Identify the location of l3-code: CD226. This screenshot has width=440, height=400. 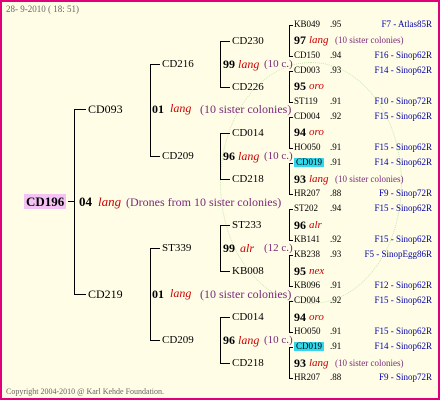
(248, 87).